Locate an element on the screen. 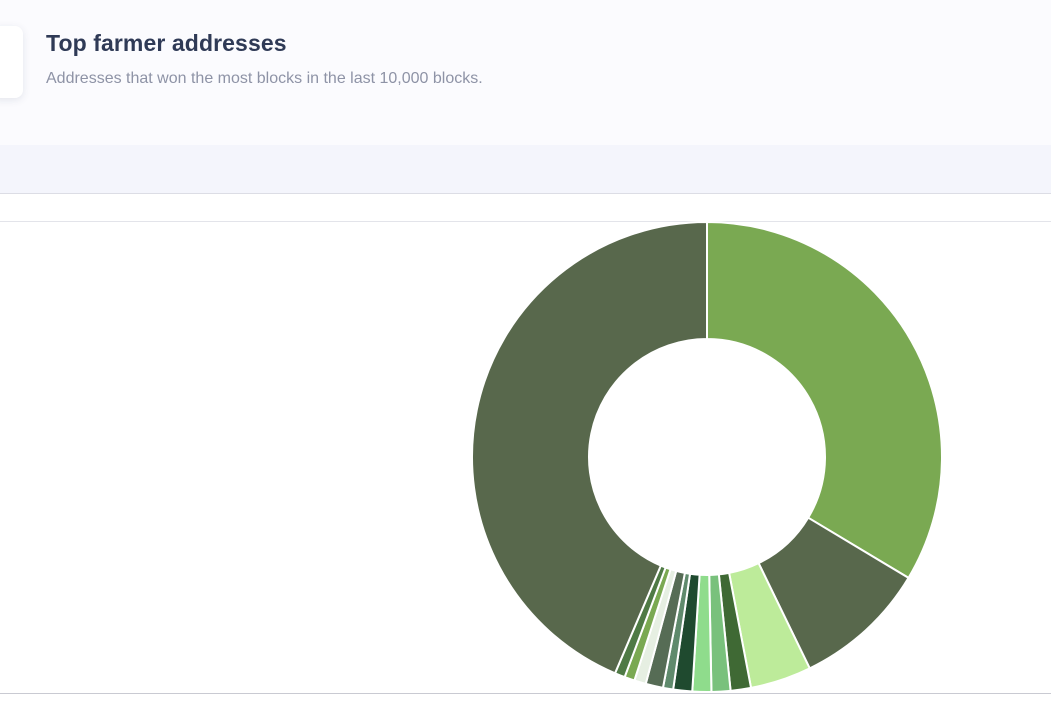 The height and width of the screenshot is (705, 1051). chart-bottom-divider is located at coordinates (525, 693).